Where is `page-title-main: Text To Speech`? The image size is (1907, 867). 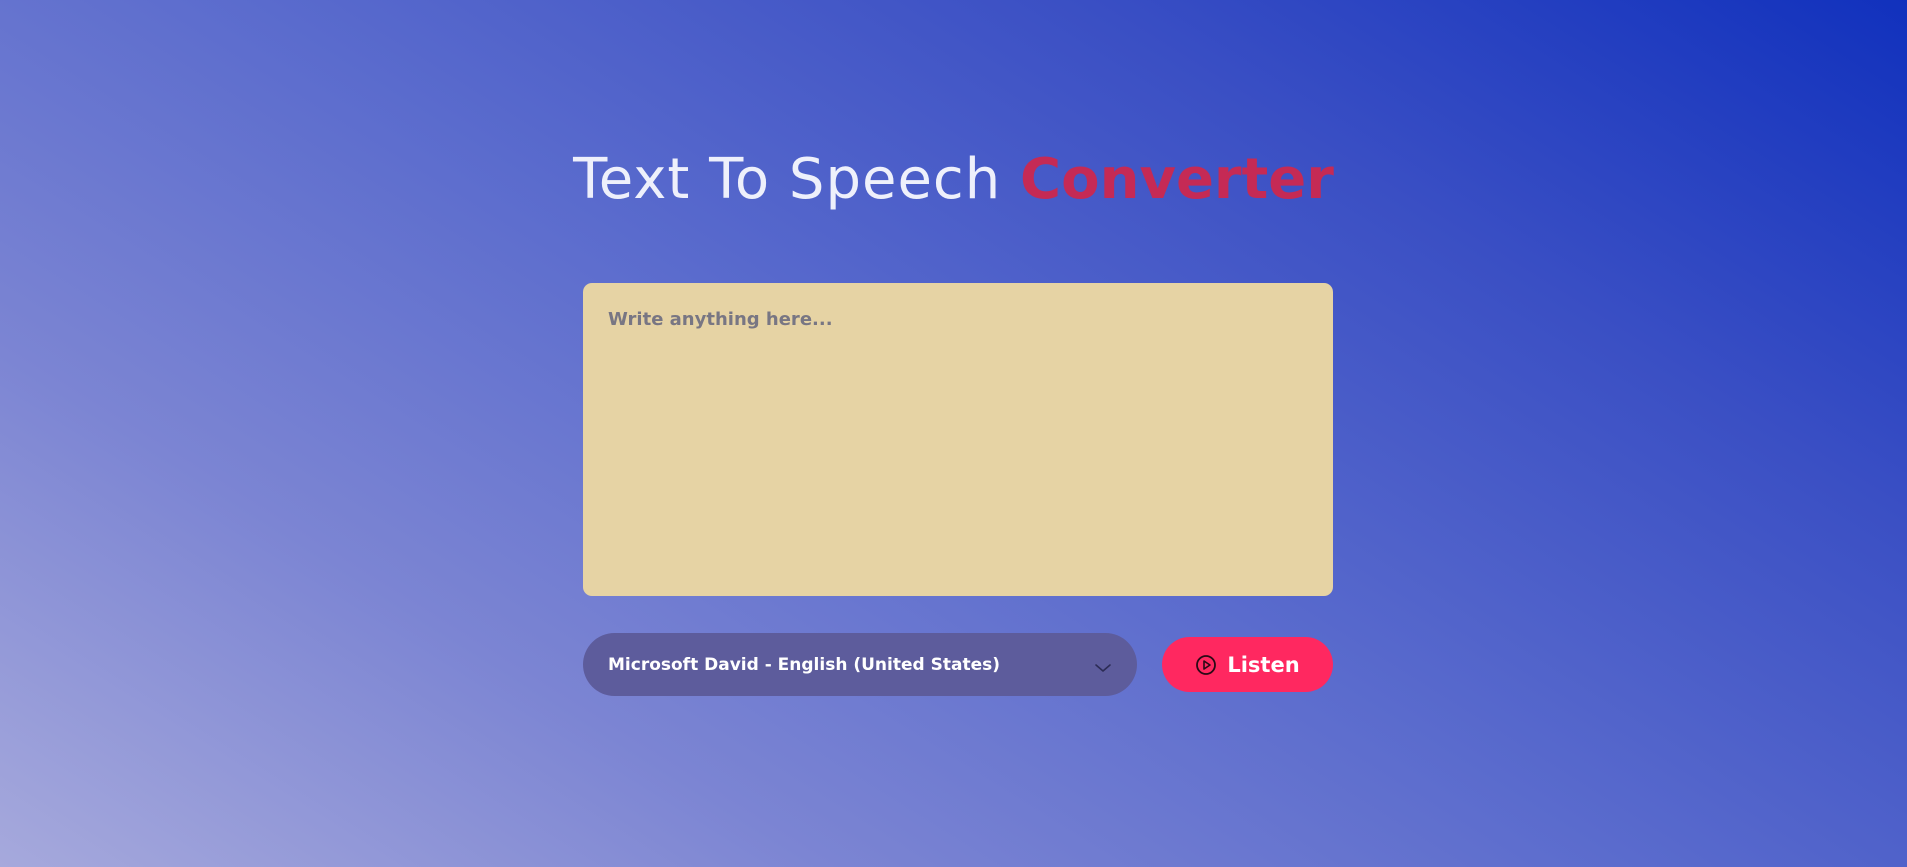
page-title-main: Text To Speech is located at coordinates (796, 179).